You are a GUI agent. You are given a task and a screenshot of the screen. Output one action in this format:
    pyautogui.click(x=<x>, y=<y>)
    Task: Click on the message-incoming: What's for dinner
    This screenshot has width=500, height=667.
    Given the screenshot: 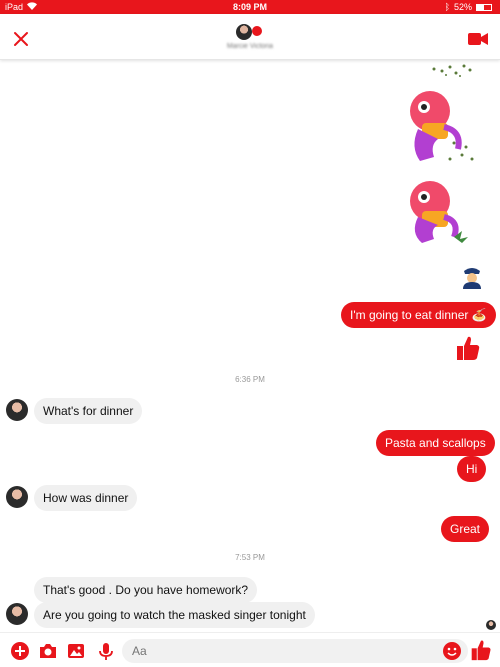 What is the action you would take?
    pyautogui.click(x=88, y=411)
    